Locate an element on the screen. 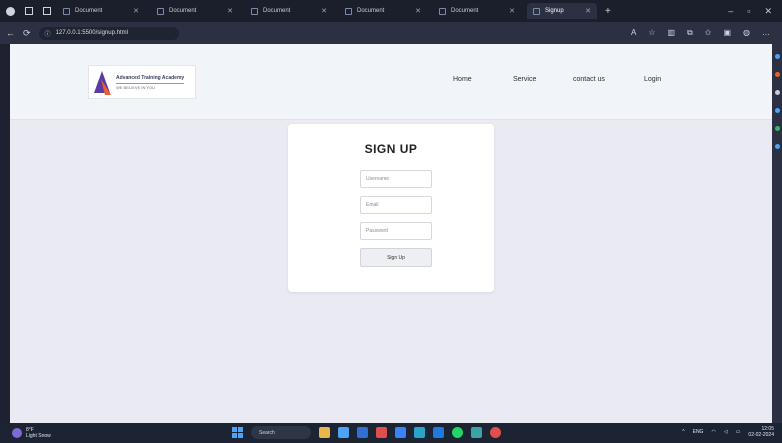  battery-icon: ▭ is located at coordinates (738, 432).